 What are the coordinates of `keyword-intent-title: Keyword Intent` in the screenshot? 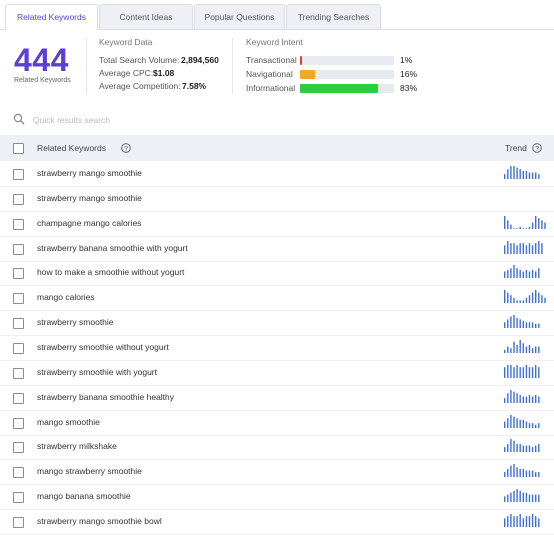 It's located at (274, 42).